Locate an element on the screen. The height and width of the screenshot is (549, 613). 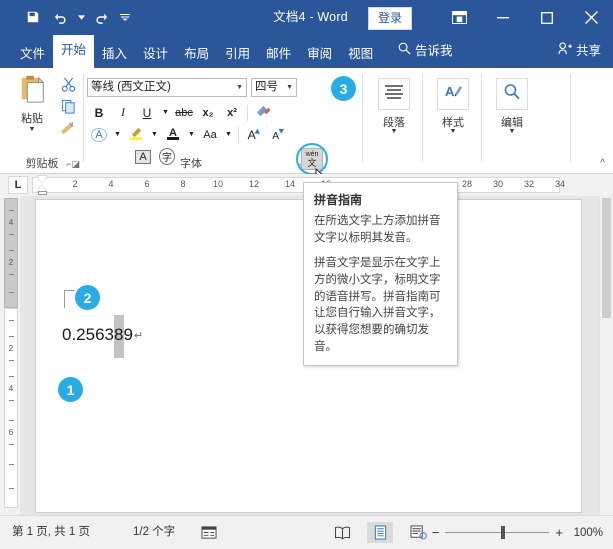
paragraph-button is located at coordinates (394, 94).